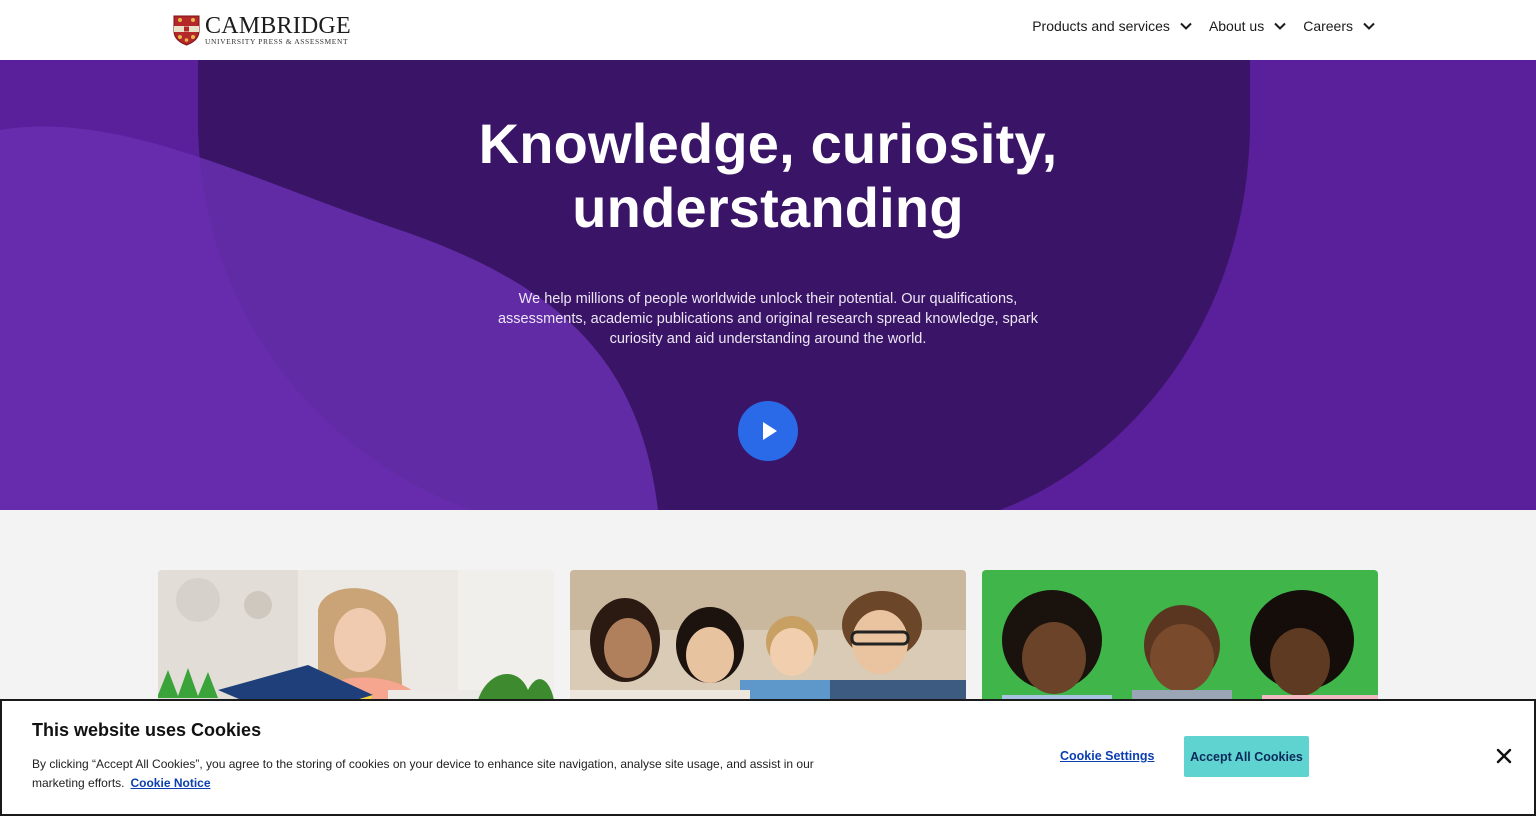 The width and height of the screenshot is (1536, 816). I want to click on close-icon, so click(1504, 756).